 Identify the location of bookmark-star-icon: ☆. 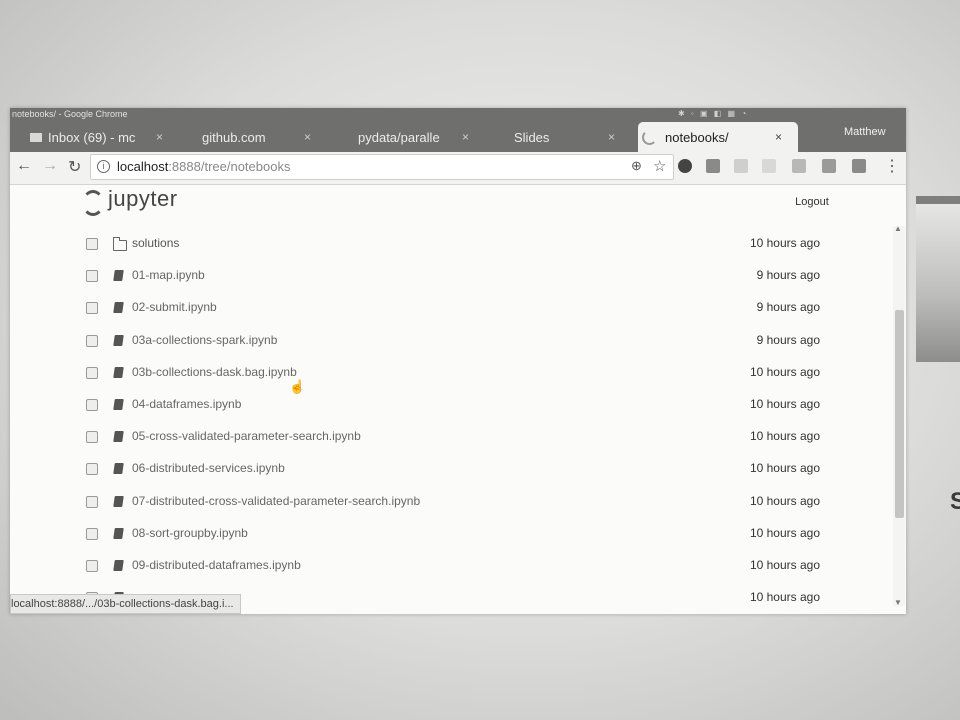
(659, 166).